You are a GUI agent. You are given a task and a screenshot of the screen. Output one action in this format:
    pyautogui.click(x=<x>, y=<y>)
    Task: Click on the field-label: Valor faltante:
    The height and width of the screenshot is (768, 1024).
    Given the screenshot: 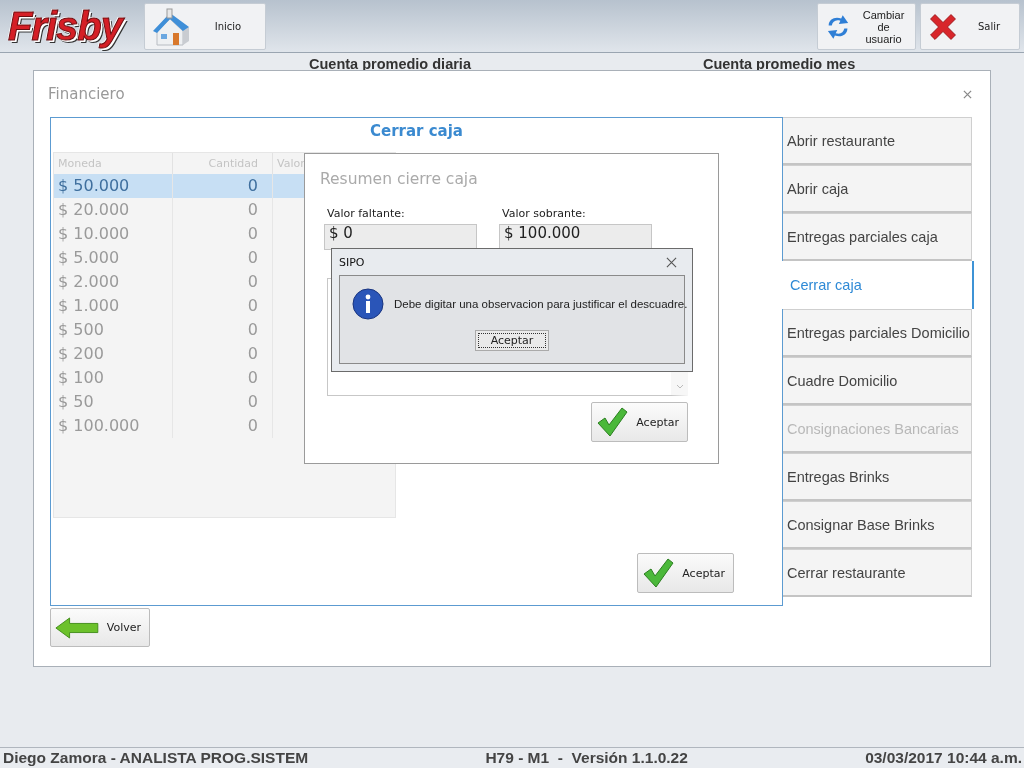 What is the action you would take?
    pyautogui.click(x=366, y=213)
    